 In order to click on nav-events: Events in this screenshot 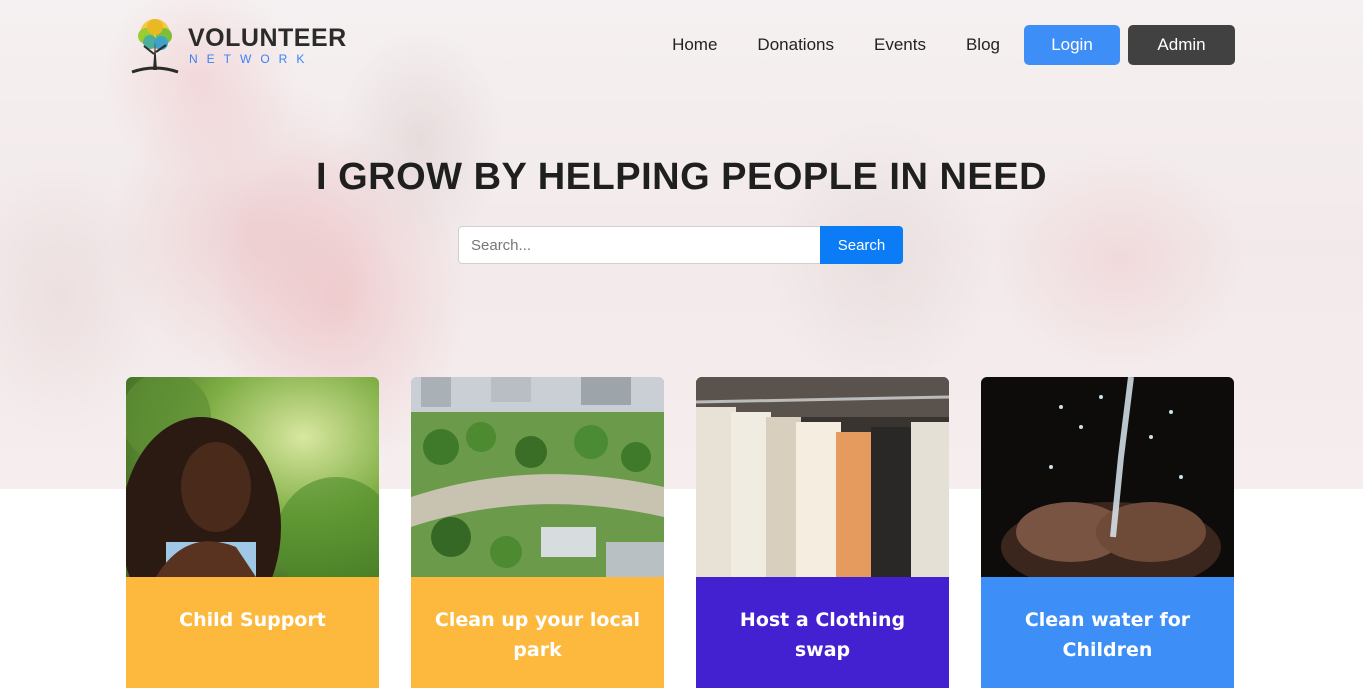, I will do `click(900, 45)`.